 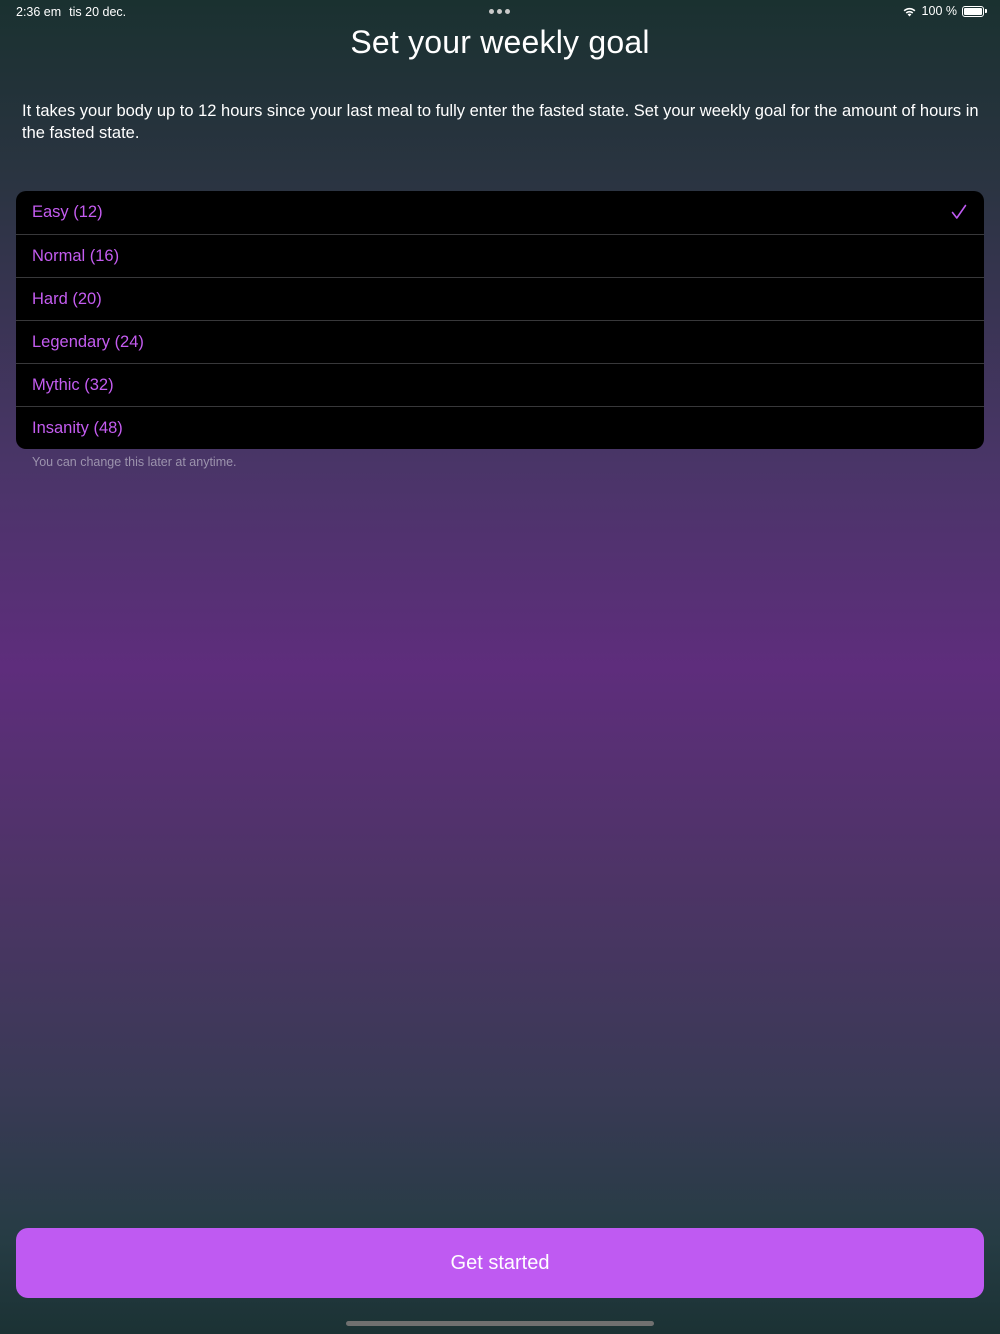 What do you see at coordinates (500, 384) in the screenshot?
I see `goal-option: Mythic (32)` at bounding box center [500, 384].